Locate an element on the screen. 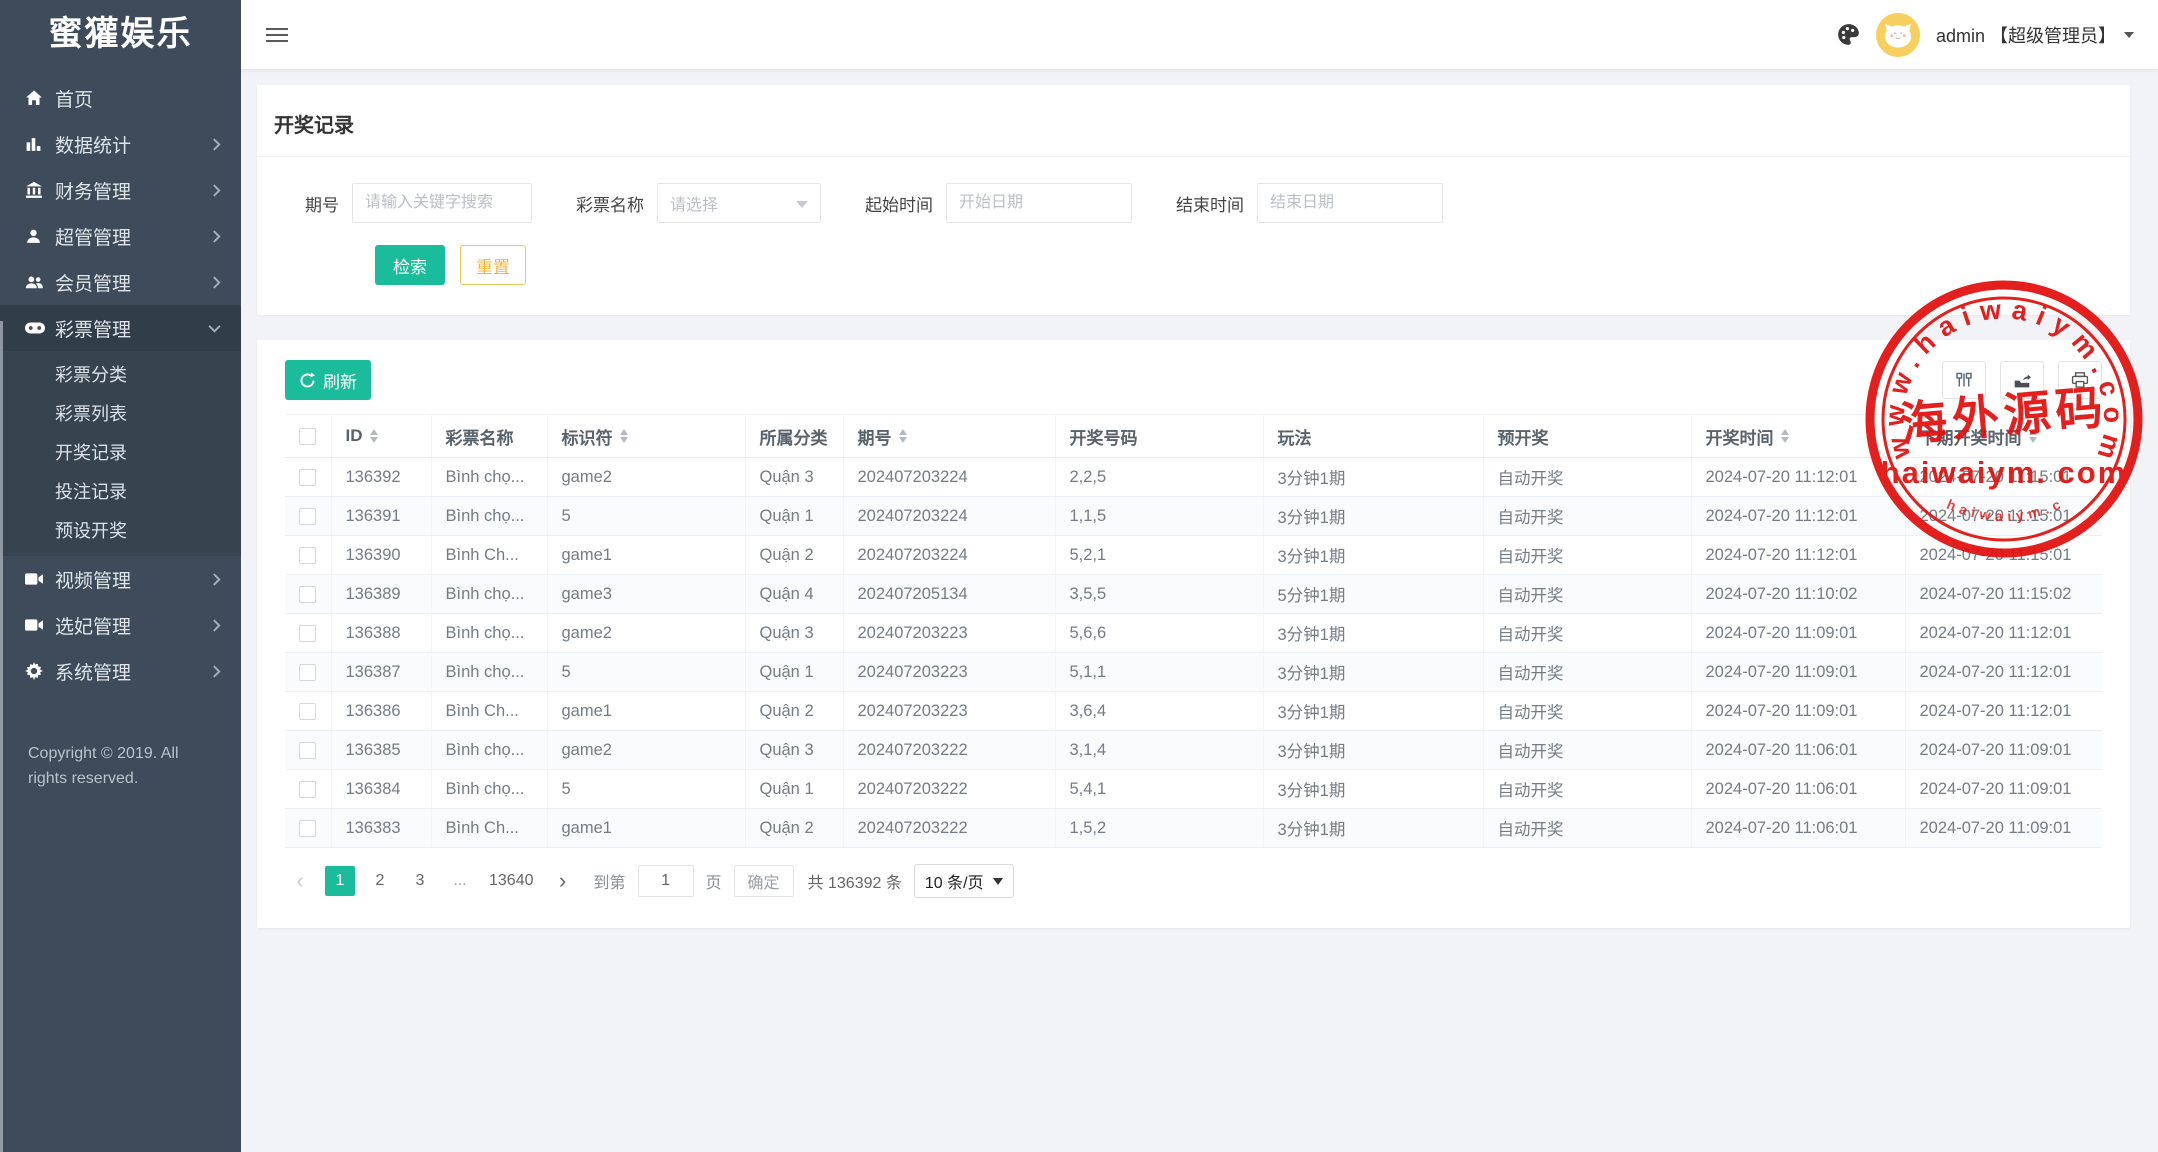 Image resolution: width=2158 pixels, height=1152 pixels. sidebar-item-data-stats: 数据统计 is located at coordinates (120, 144).